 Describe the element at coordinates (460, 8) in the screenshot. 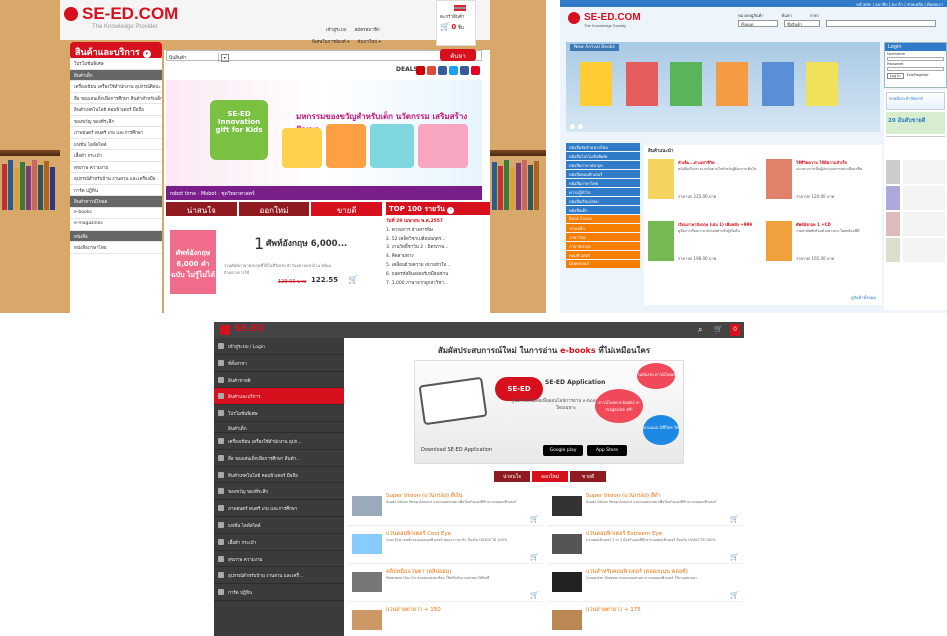

I see `thai-flag-icon` at that location.